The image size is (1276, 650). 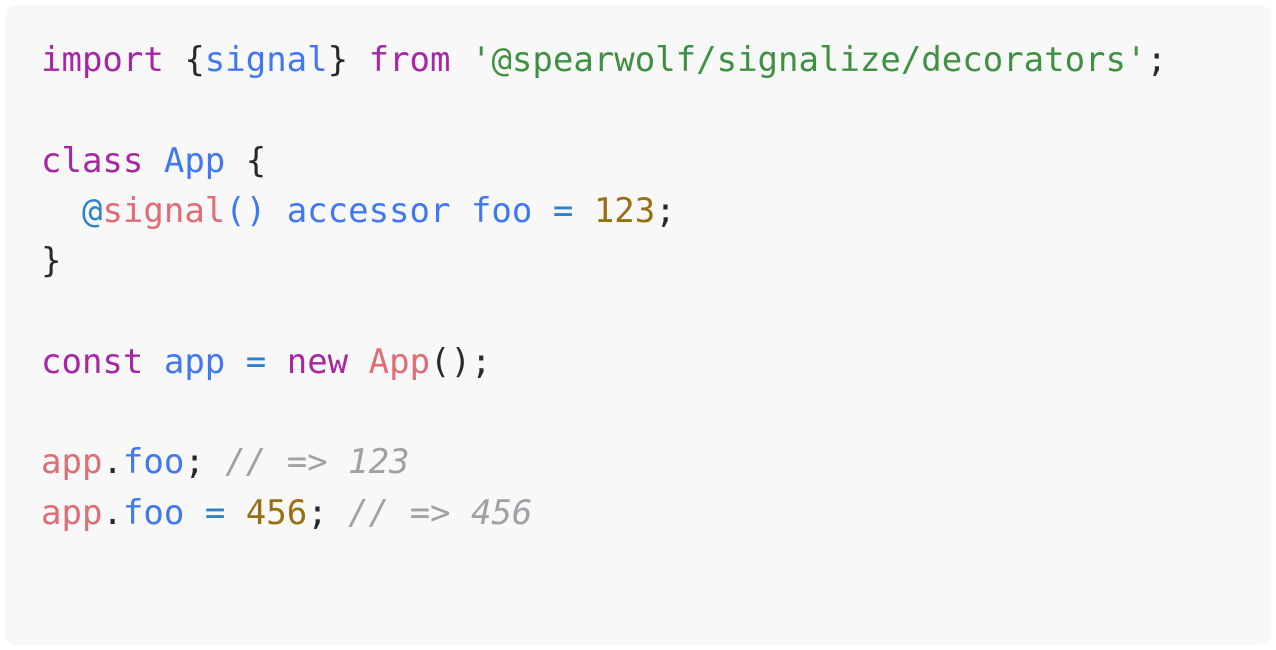 I want to click on code-line: class App {, so click(x=656, y=161).